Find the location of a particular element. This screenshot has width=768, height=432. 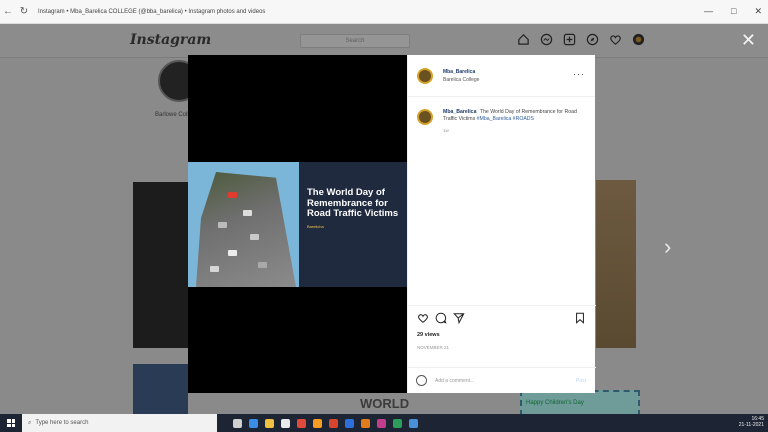

heart-icon is located at coordinates (615, 39).